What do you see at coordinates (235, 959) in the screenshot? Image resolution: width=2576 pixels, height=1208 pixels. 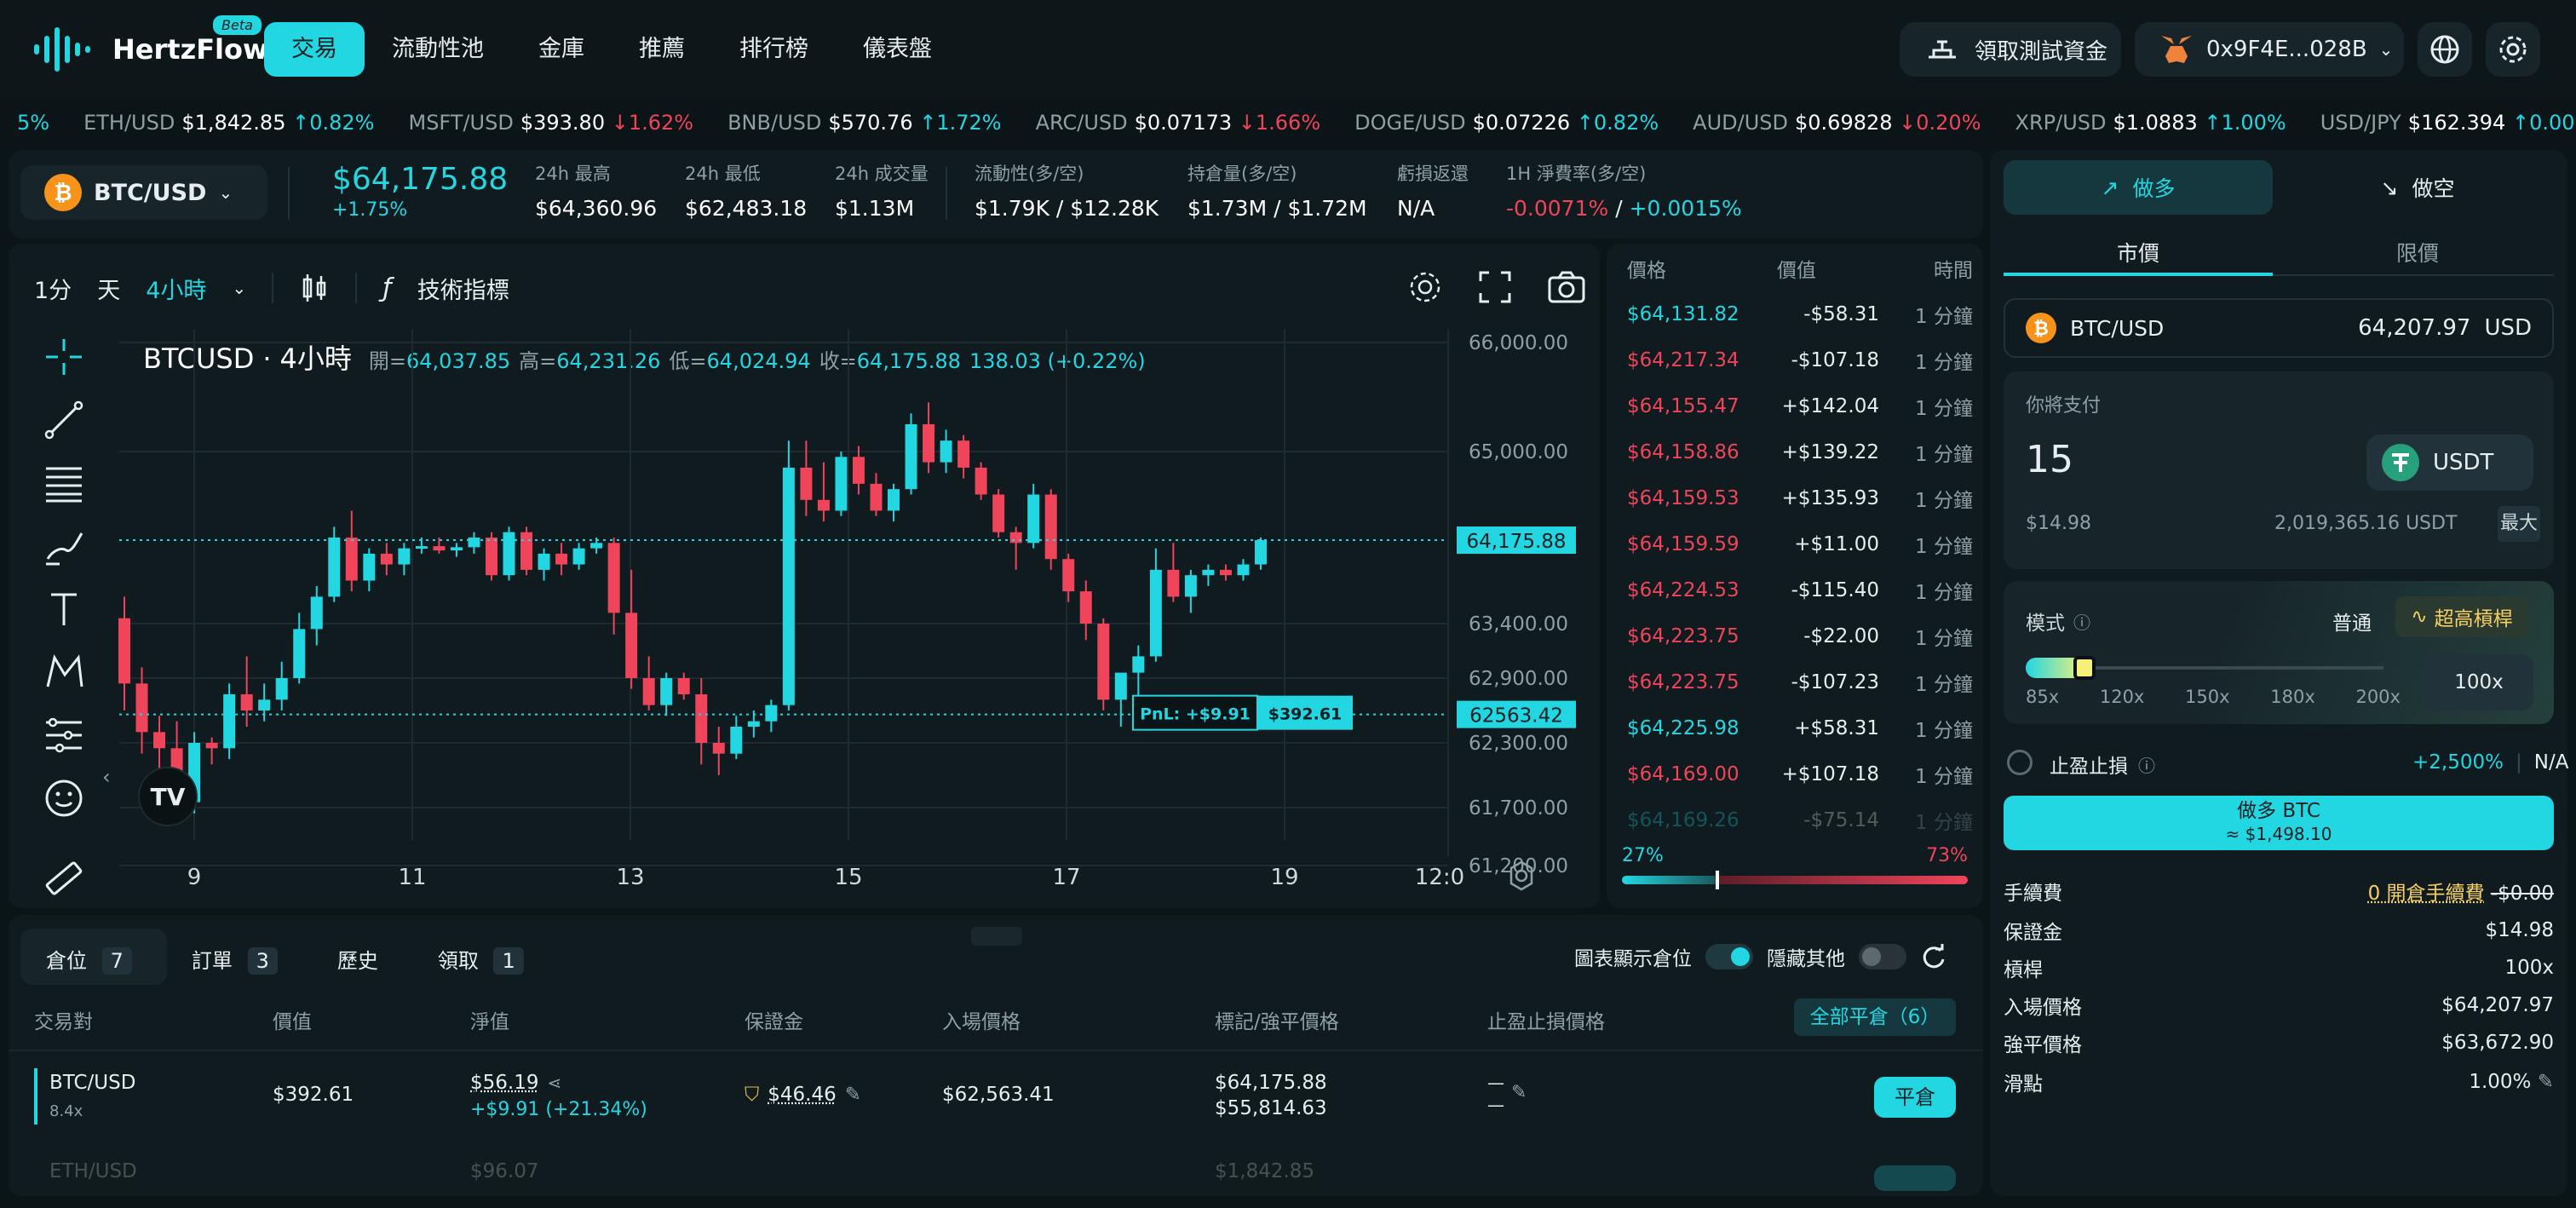 I see `tab-orders: 訂單 3` at bounding box center [235, 959].